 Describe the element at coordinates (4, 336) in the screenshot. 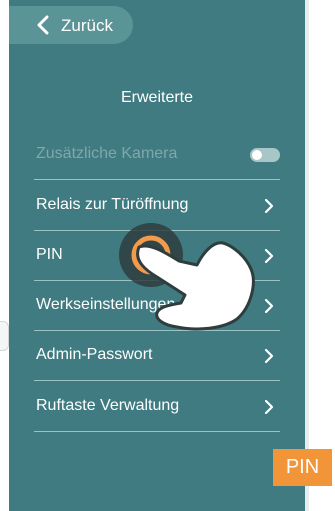

I see `side-tab` at that location.